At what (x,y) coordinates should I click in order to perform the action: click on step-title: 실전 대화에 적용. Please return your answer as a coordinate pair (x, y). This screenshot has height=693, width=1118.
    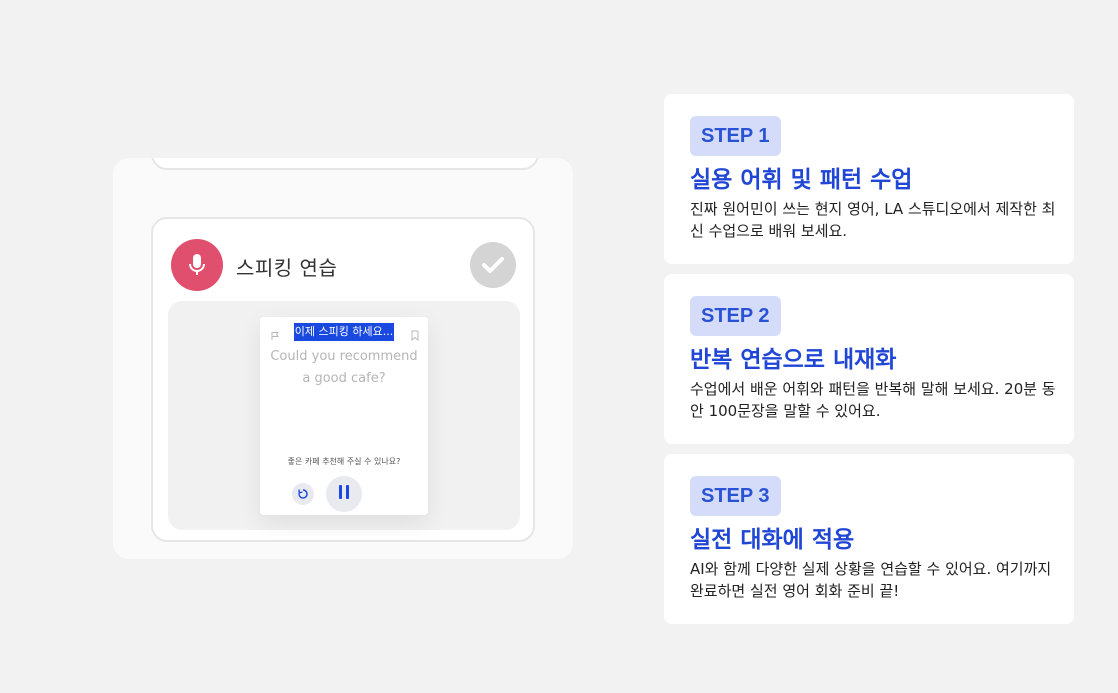
    Looking at the image, I should click on (772, 540).